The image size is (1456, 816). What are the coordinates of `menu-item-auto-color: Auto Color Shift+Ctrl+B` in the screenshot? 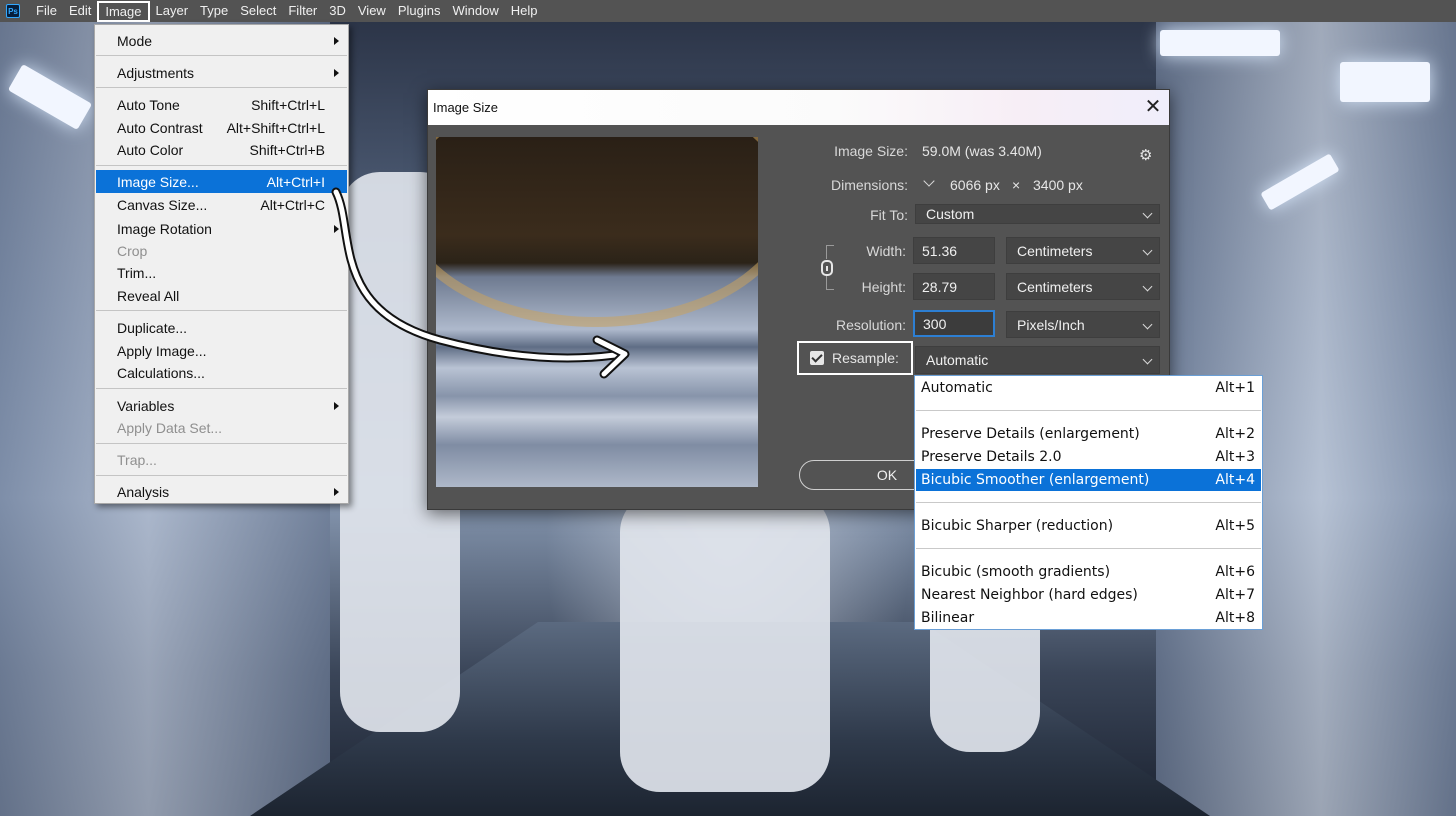 It's located at (221, 149).